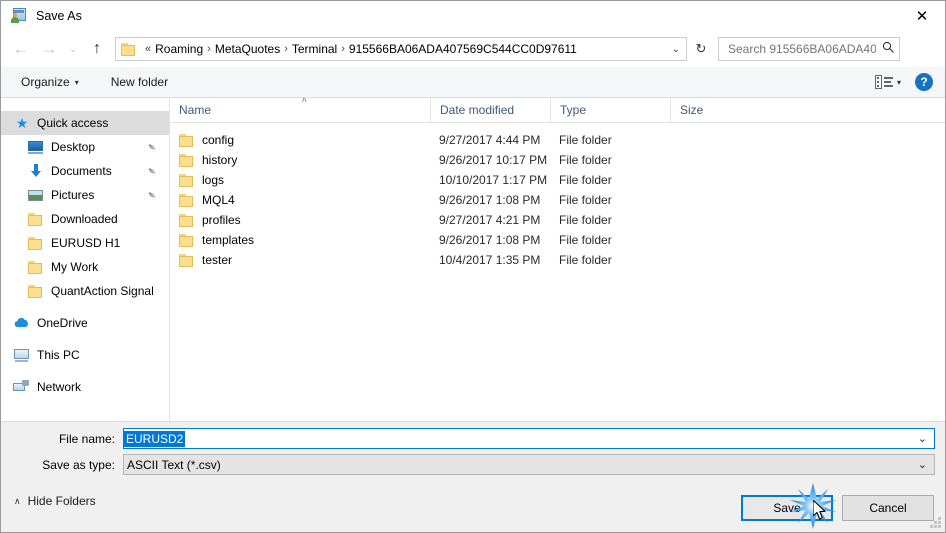 The height and width of the screenshot is (533, 946). Describe the element at coordinates (49, 49) in the screenshot. I see `forward-icon: →` at that location.